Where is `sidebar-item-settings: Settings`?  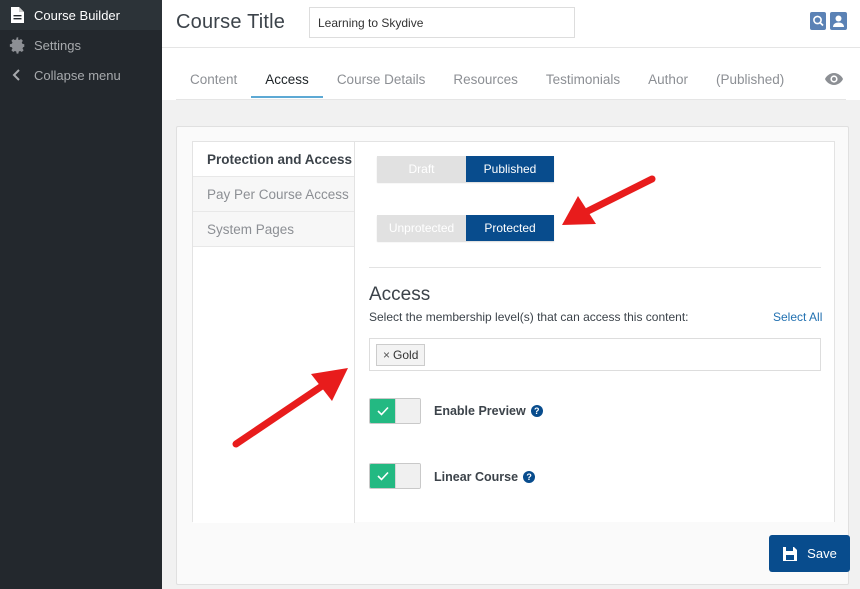
sidebar-item-settings: Settings is located at coordinates (81, 45).